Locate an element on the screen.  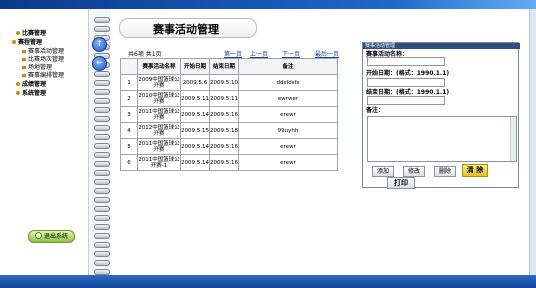
cell-end: 2009.5.18 is located at coordinates (224, 130).